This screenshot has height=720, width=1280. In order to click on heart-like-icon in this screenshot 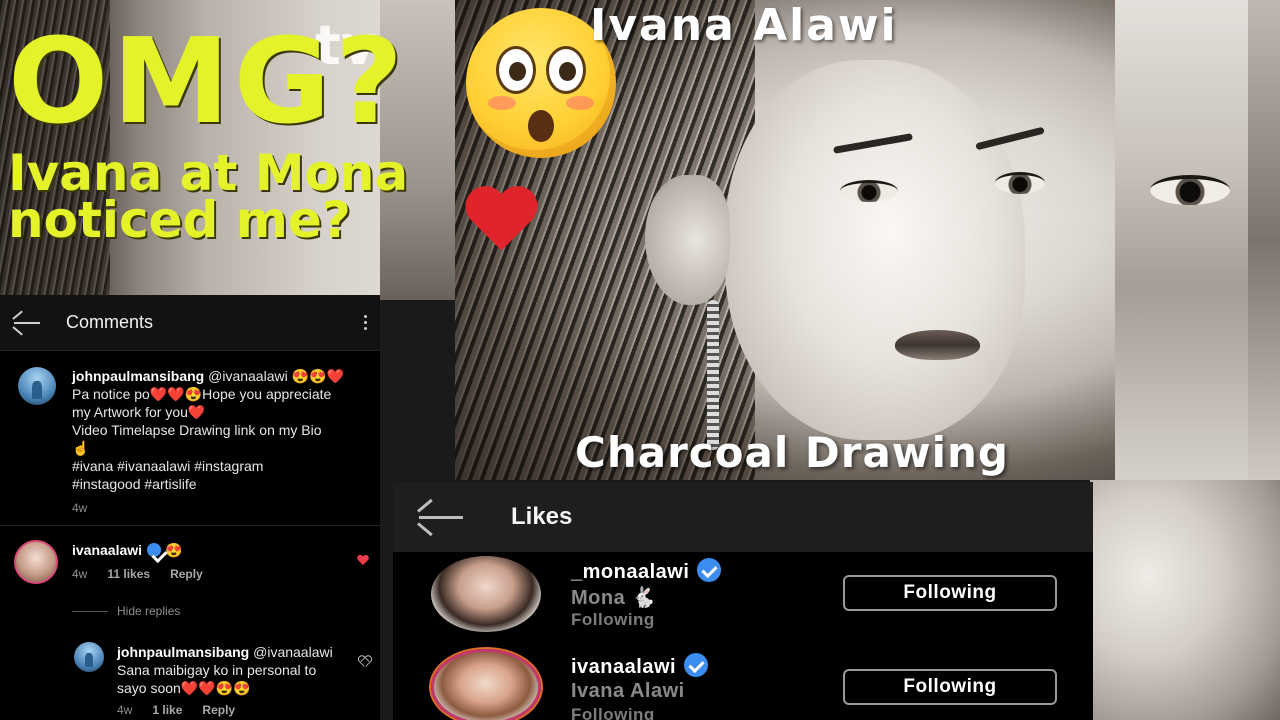, I will do `click(363, 560)`.